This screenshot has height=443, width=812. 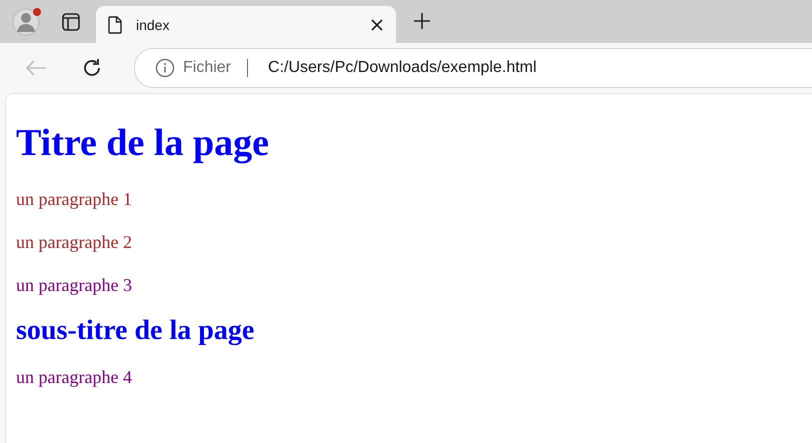 I want to click on close-icon, so click(x=377, y=25).